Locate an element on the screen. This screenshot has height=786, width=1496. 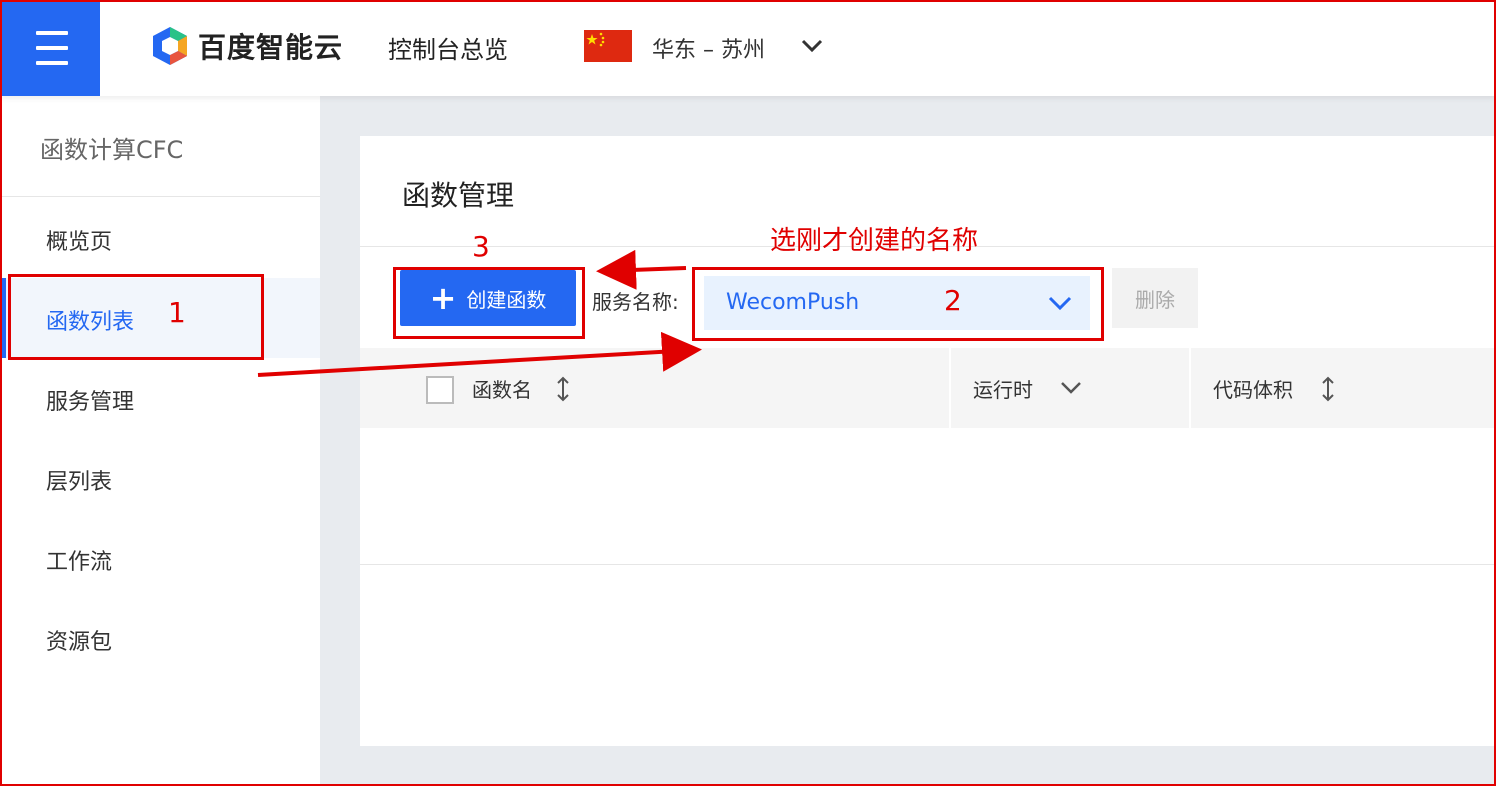
sidebar-divider is located at coordinates (161, 196).